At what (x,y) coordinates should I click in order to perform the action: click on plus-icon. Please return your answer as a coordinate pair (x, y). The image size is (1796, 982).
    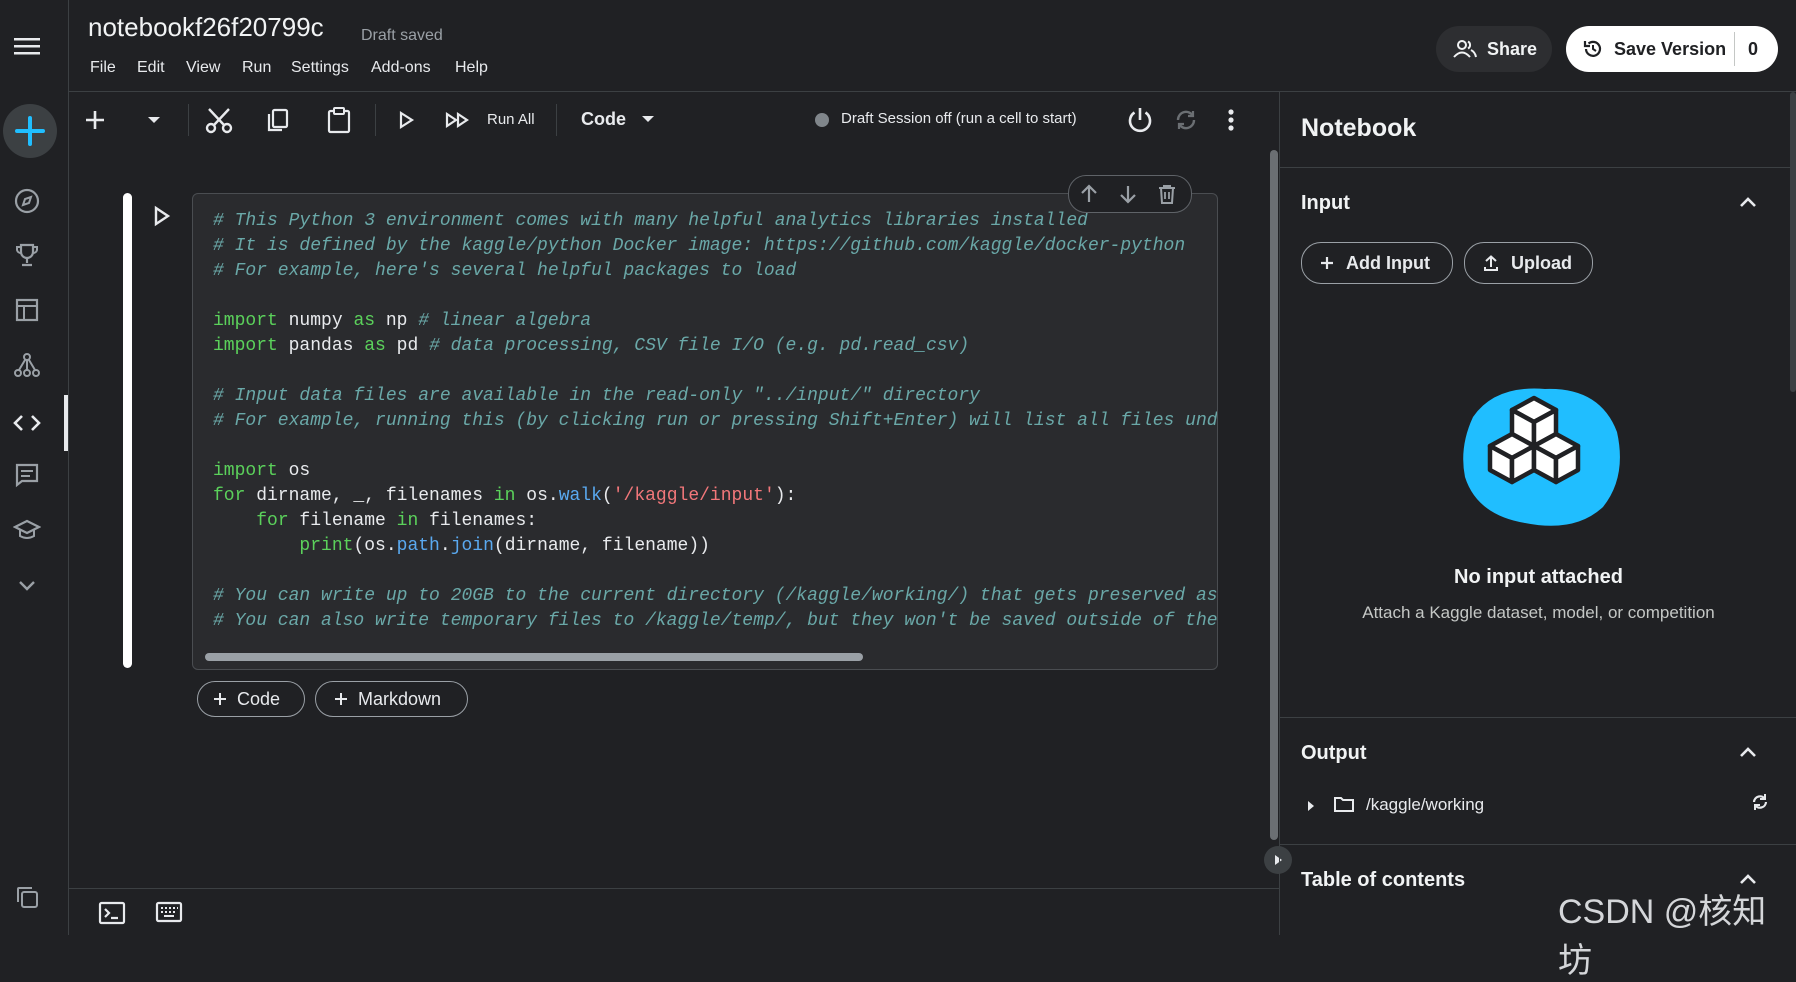
    Looking at the image, I should click on (341, 699).